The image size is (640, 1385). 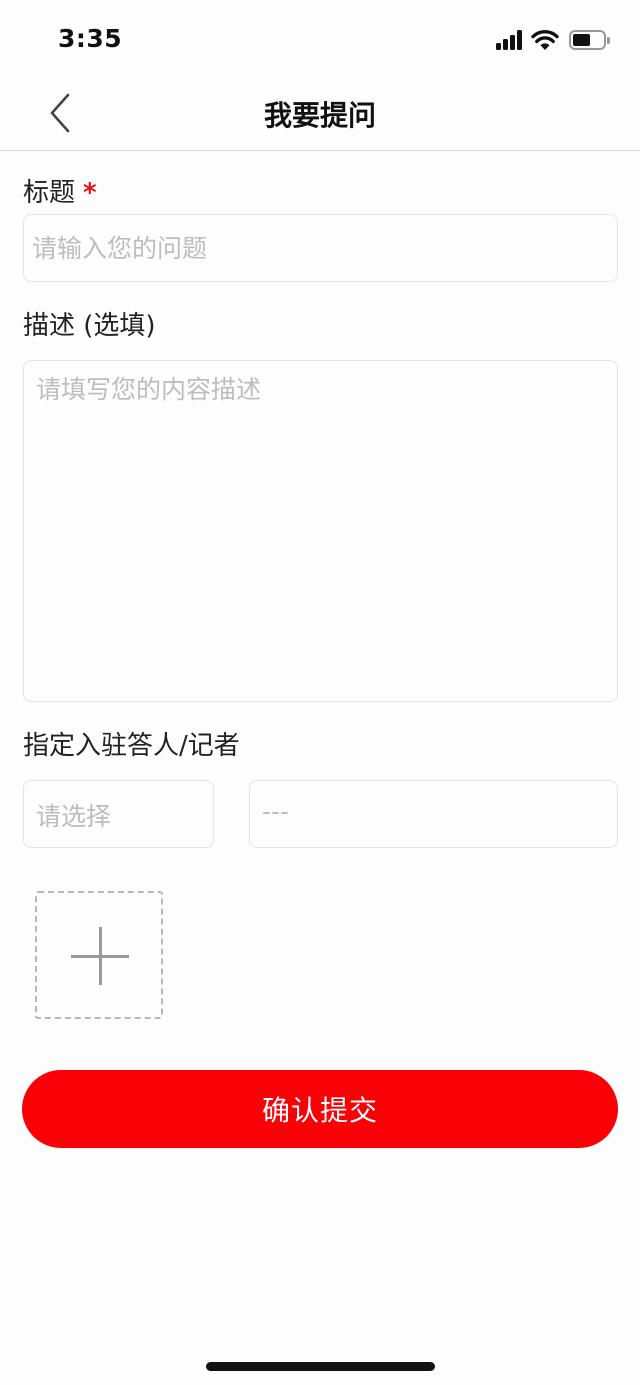 I want to click on assignee-label: 指定入驻答人/记者, so click(x=131, y=746).